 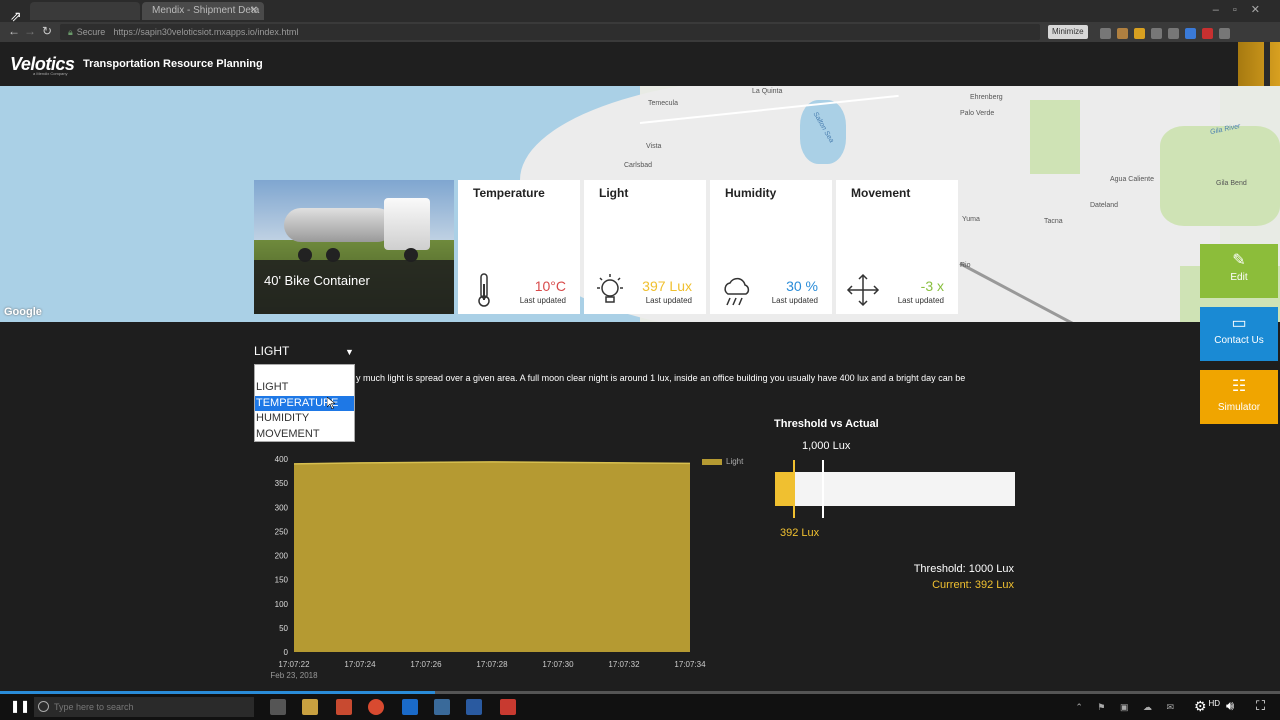 What do you see at coordinates (977, 113) in the screenshot?
I see `map-label: Palo Verde` at bounding box center [977, 113].